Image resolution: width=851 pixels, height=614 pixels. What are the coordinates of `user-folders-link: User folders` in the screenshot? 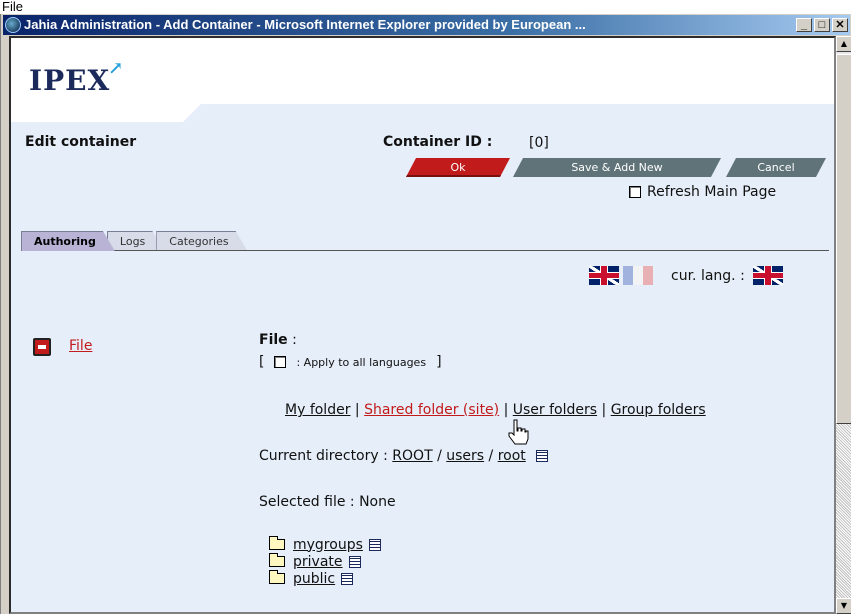 It's located at (555, 410).